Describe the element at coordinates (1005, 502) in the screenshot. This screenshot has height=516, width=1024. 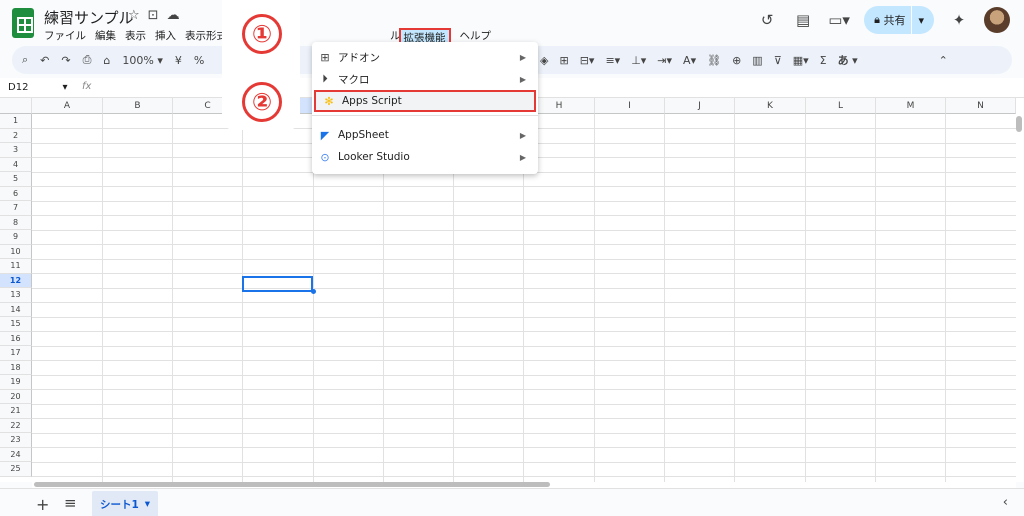
I see `chevron-left-icon: ‹` at that location.